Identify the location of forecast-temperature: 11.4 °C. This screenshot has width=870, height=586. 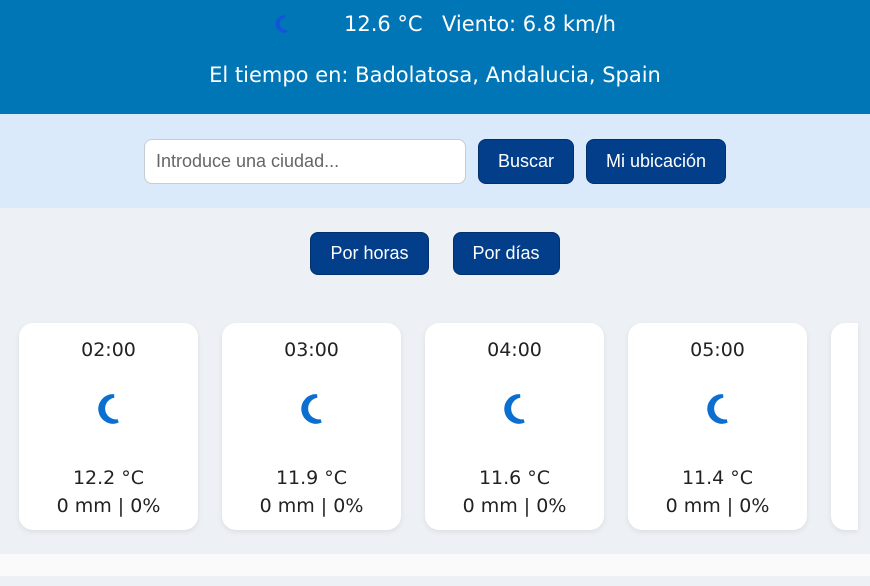
(717, 478).